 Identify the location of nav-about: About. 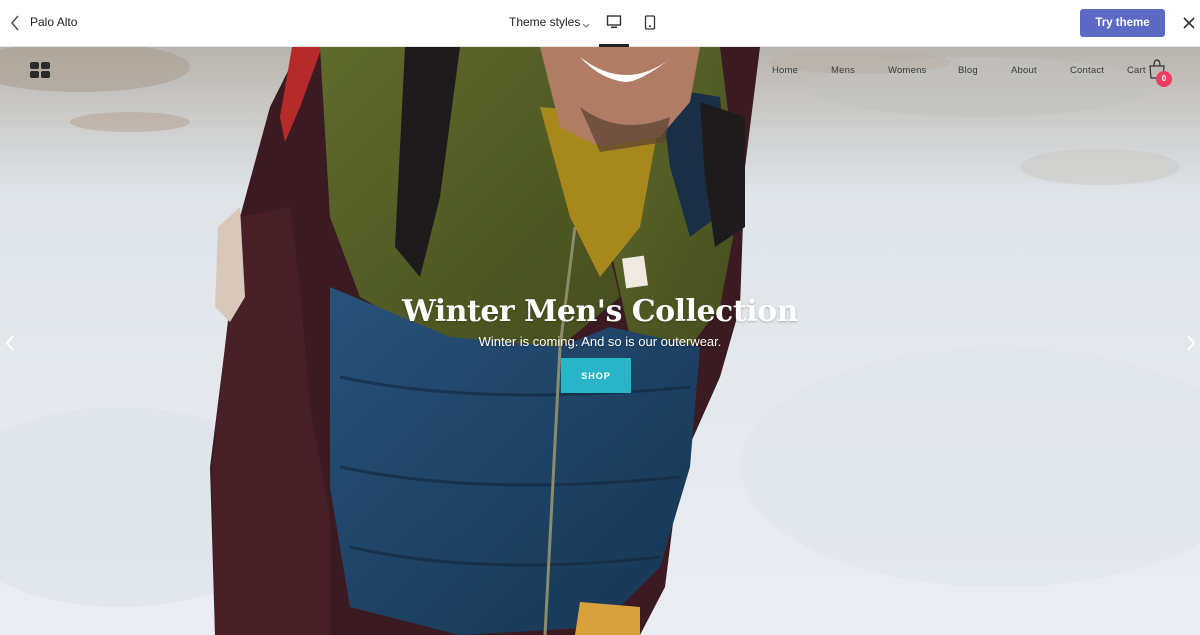
(1024, 70).